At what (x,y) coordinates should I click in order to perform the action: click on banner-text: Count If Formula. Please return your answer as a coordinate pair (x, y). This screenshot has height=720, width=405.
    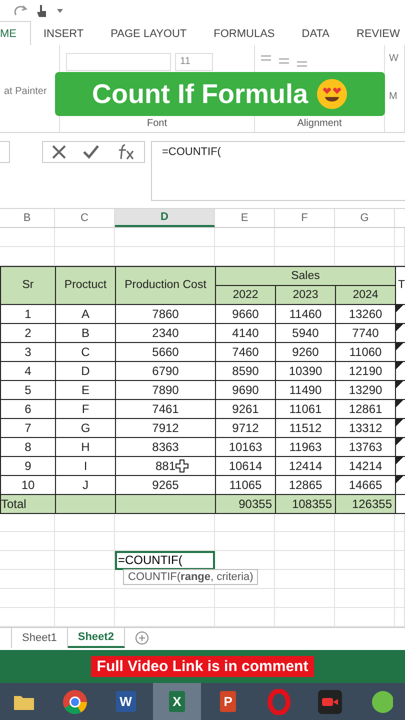
    Looking at the image, I should click on (200, 94).